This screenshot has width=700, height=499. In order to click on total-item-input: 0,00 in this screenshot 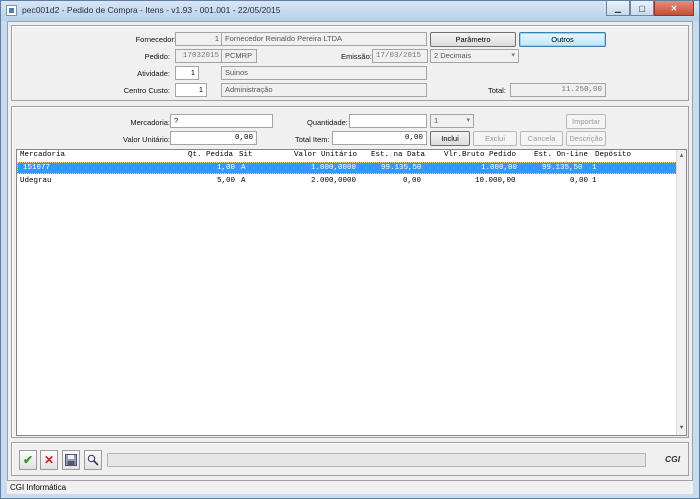, I will do `click(379, 138)`.